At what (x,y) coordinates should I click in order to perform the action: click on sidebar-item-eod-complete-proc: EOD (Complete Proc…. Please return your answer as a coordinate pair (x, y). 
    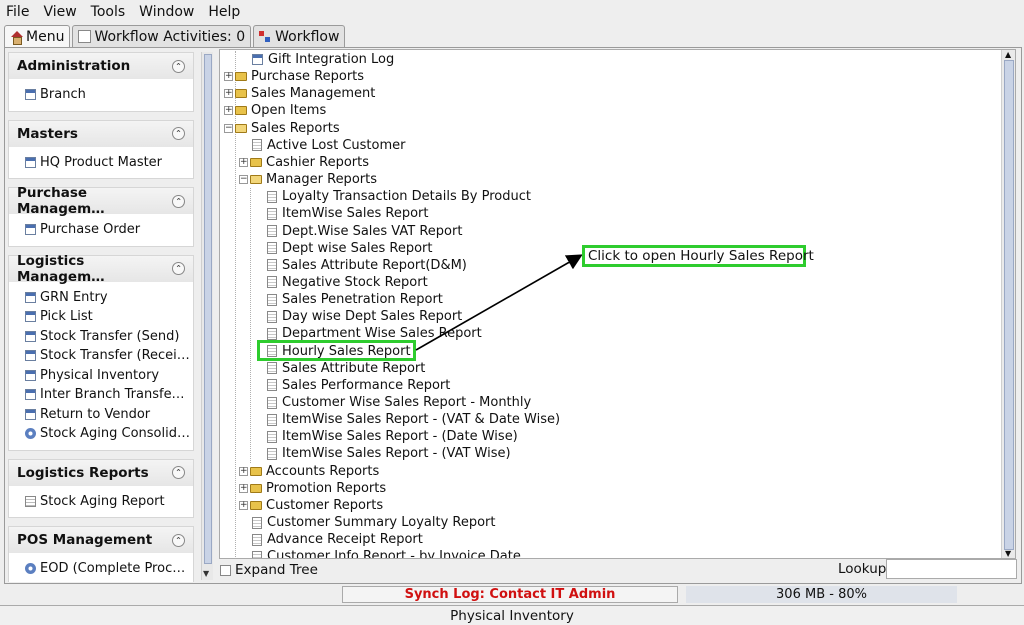
    Looking at the image, I should click on (101, 569).